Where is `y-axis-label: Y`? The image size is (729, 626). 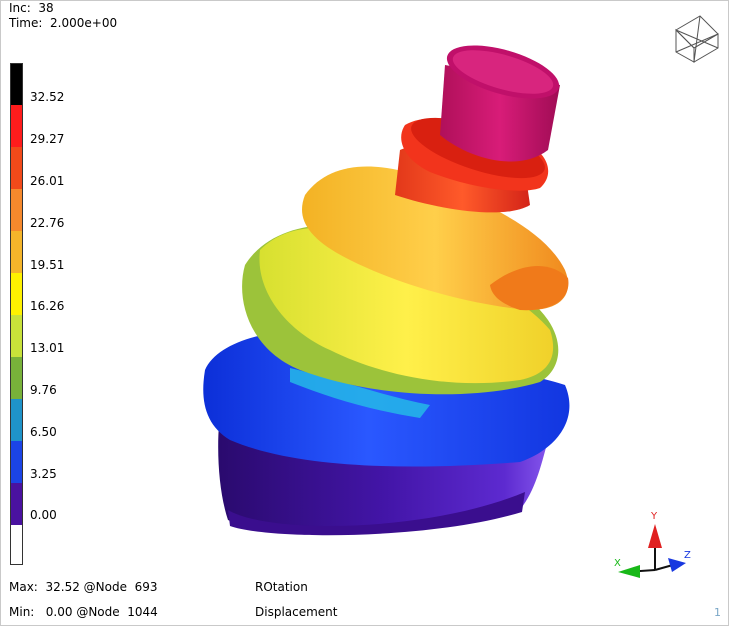
y-axis-label: Y is located at coordinates (654, 516).